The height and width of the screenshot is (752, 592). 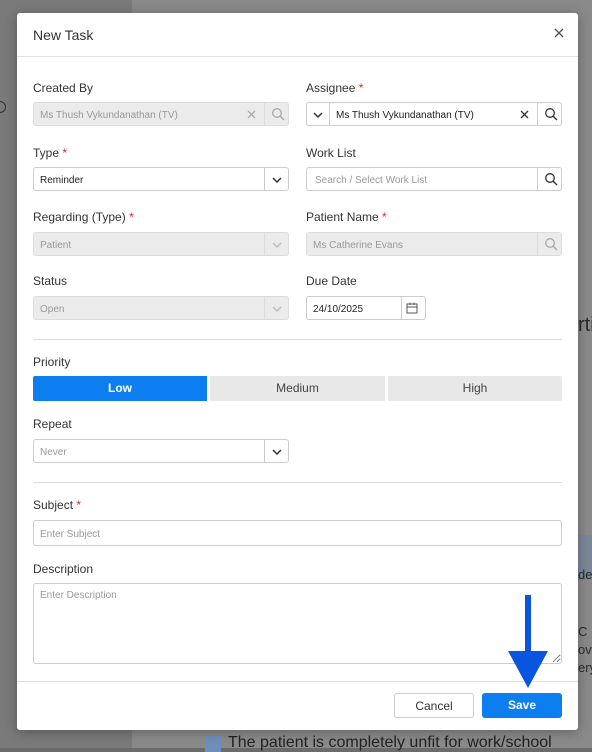 What do you see at coordinates (338, 309) in the screenshot?
I see `due-date-value: 24/10/2025` at bounding box center [338, 309].